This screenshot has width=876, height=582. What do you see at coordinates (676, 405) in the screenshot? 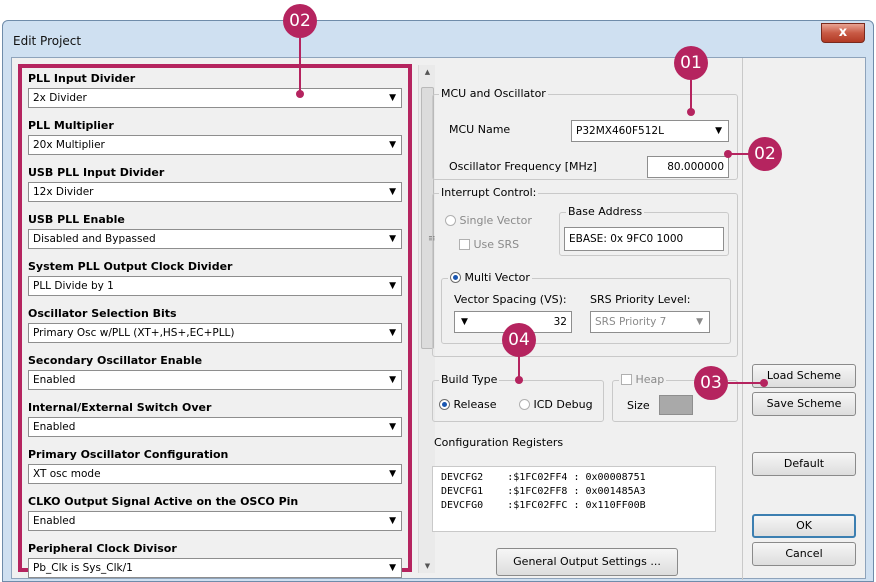
I see `heap-size-input` at bounding box center [676, 405].